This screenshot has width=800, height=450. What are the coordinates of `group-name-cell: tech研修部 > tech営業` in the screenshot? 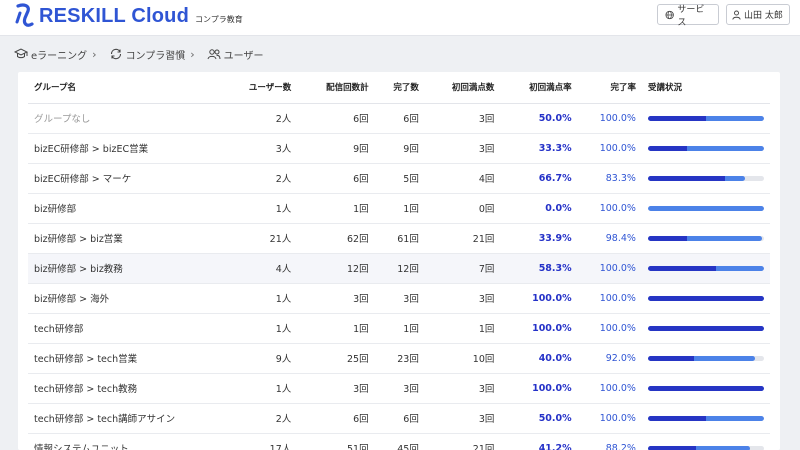 It's located at (124, 358).